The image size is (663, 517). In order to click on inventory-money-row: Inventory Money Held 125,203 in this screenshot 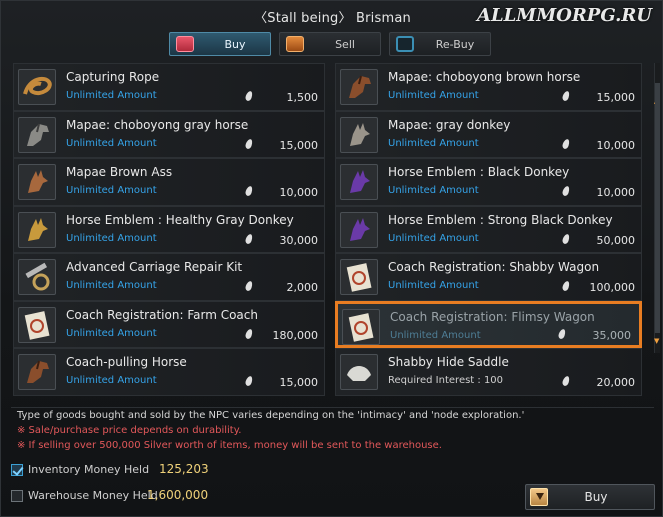, I will do `click(161, 471)`.